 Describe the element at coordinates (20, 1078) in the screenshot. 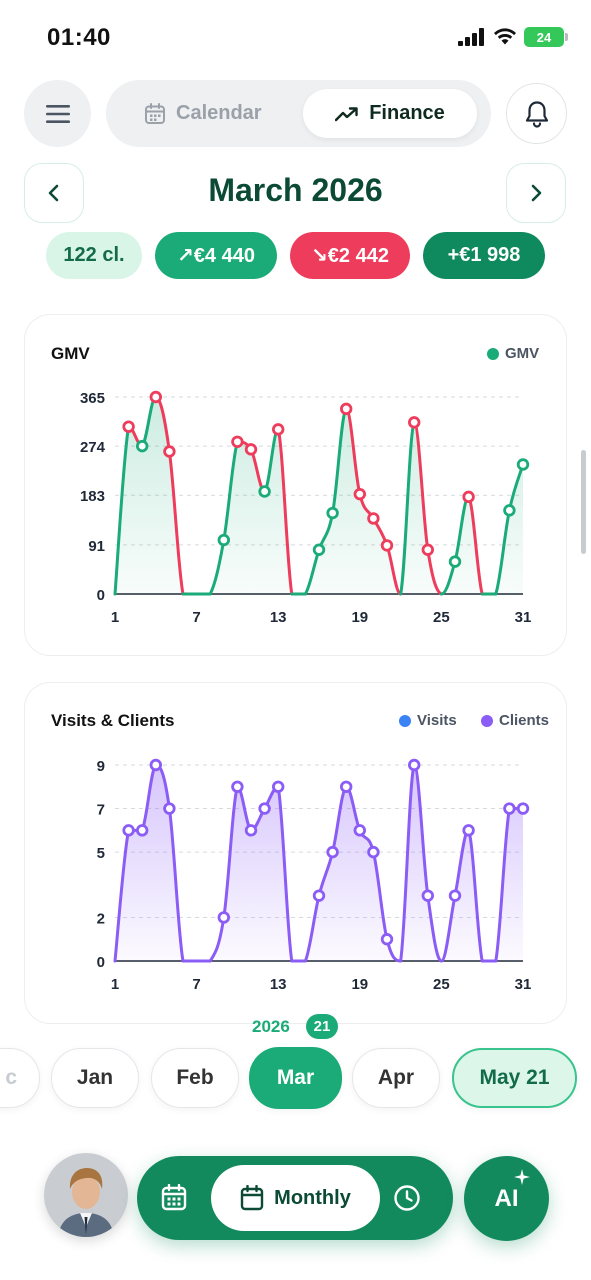

I see `month-chip-dec: c` at that location.